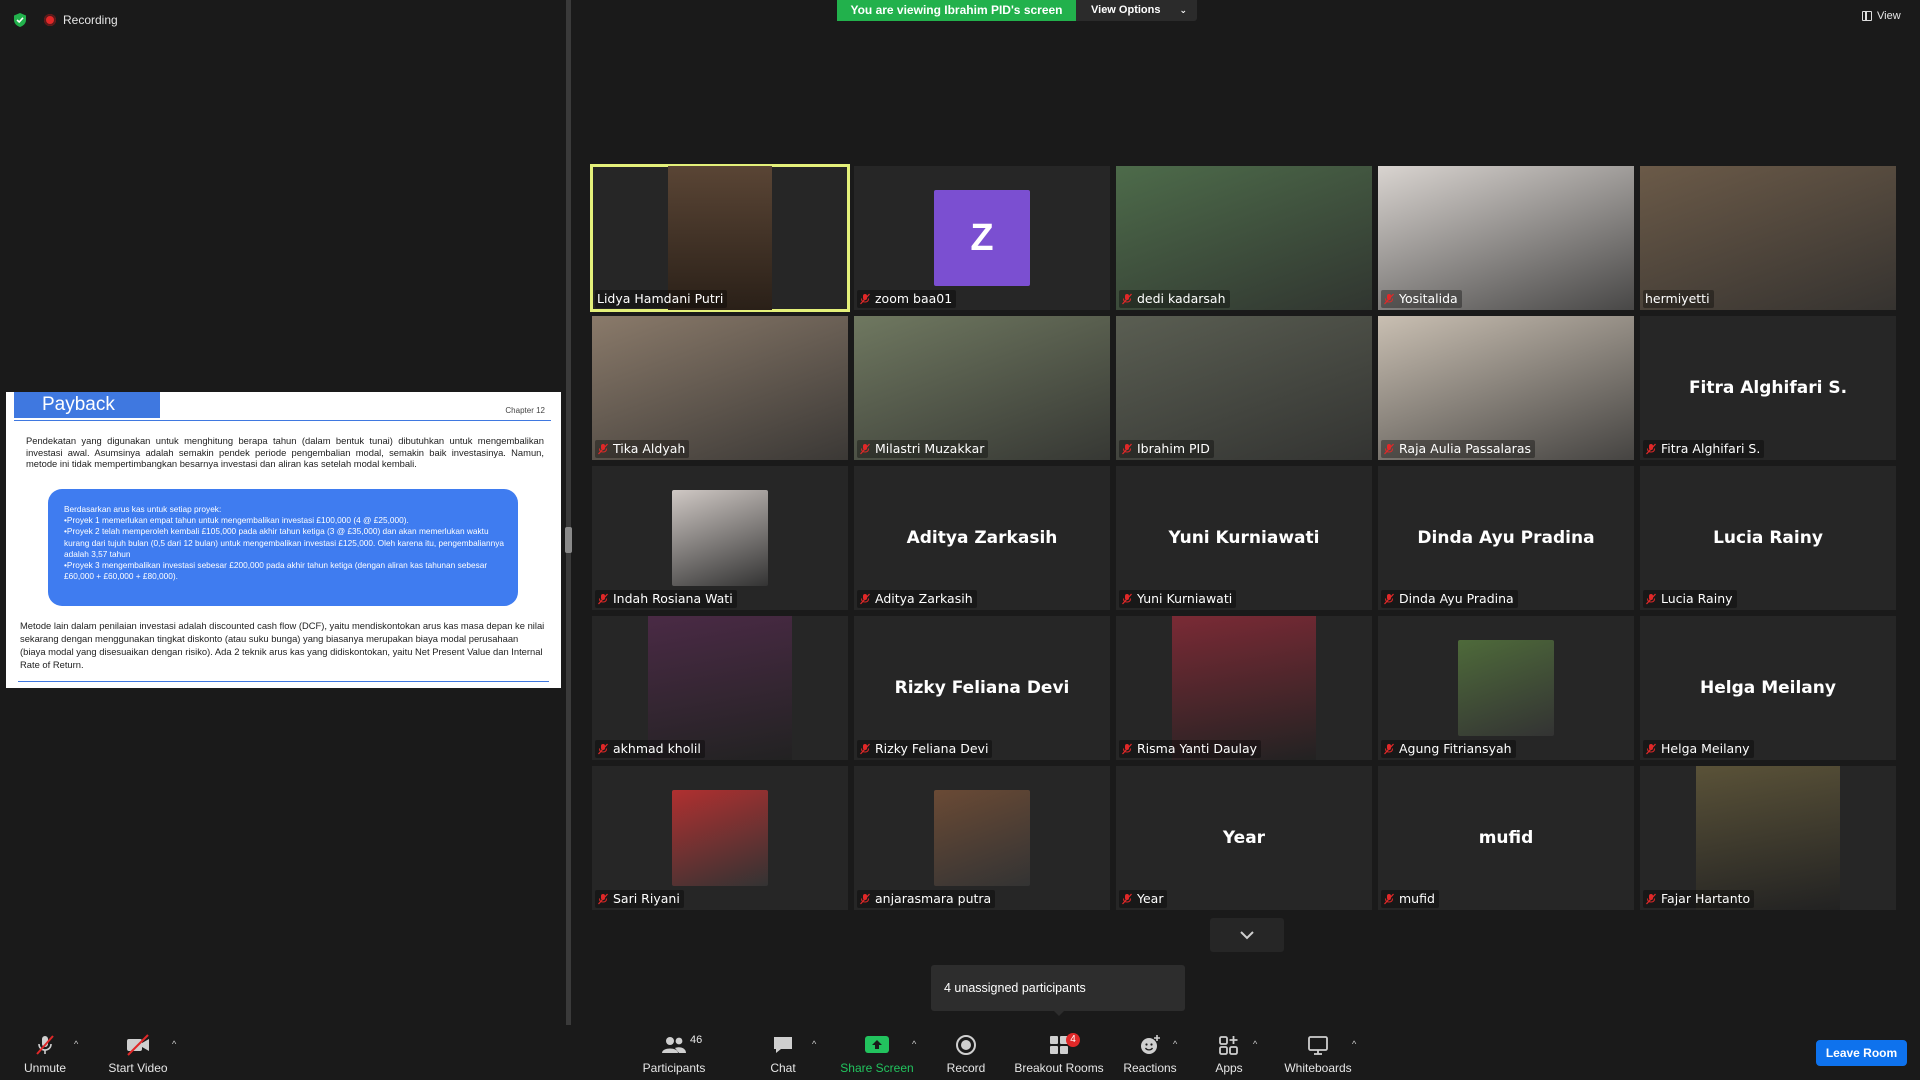 Image resolution: width=1920 pixels, height=1080 pixels. What do you see at coordinates (1706, 898) in the screenshot?
I see `participant-name: Fajar Hartanto` at bounding box center [1706, 898].